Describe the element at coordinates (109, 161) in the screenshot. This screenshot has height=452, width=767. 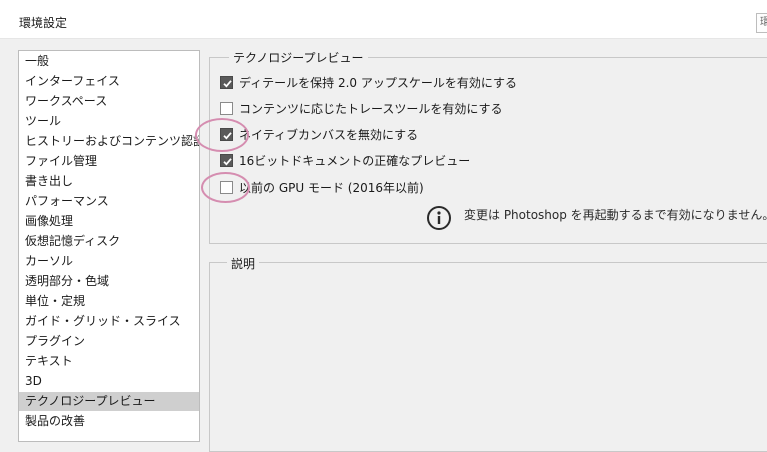
I see `sidebar-item-file-handling: ファイル管理` at that location.